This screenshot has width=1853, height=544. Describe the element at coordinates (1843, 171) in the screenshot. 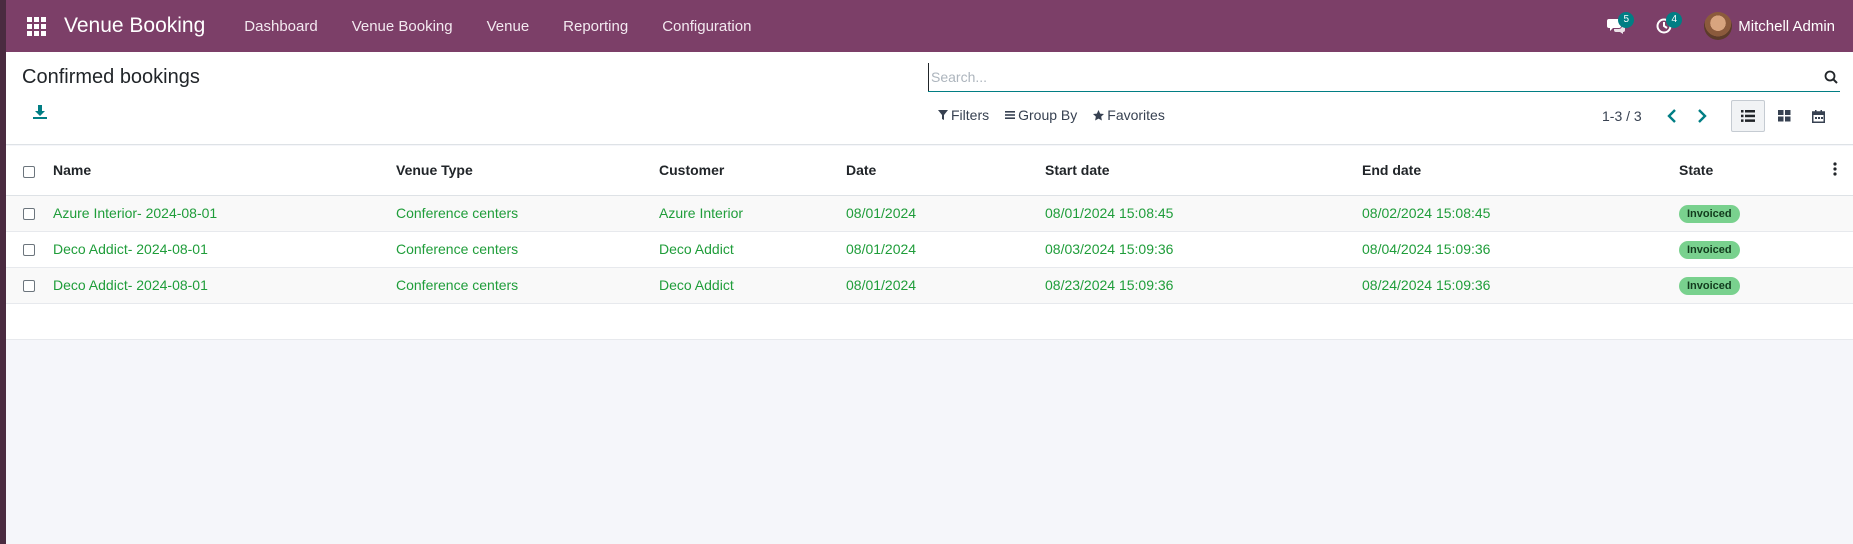

I see `optional-columns-cell` at that location.